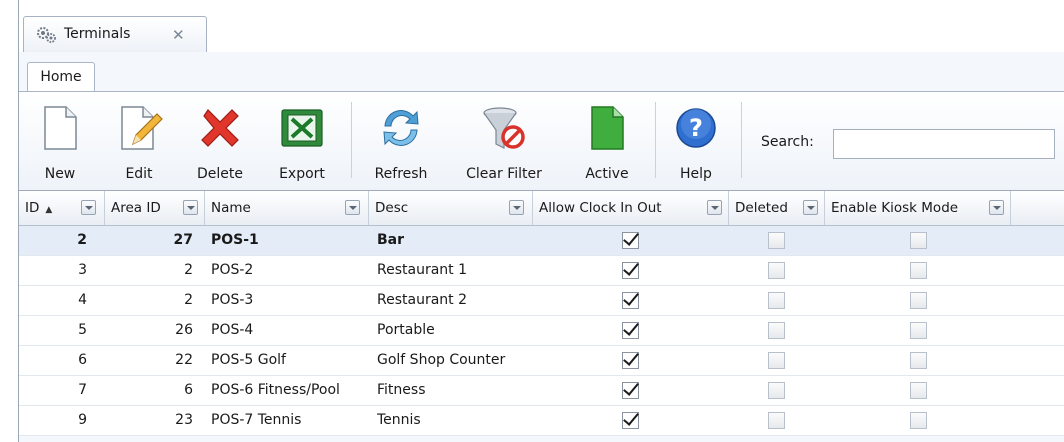 This screenshot has height=442, width=1064. Describe the element at coordinates (392, 208) in the screenshot. I see `column-header-desc-label: Desc` at that location.